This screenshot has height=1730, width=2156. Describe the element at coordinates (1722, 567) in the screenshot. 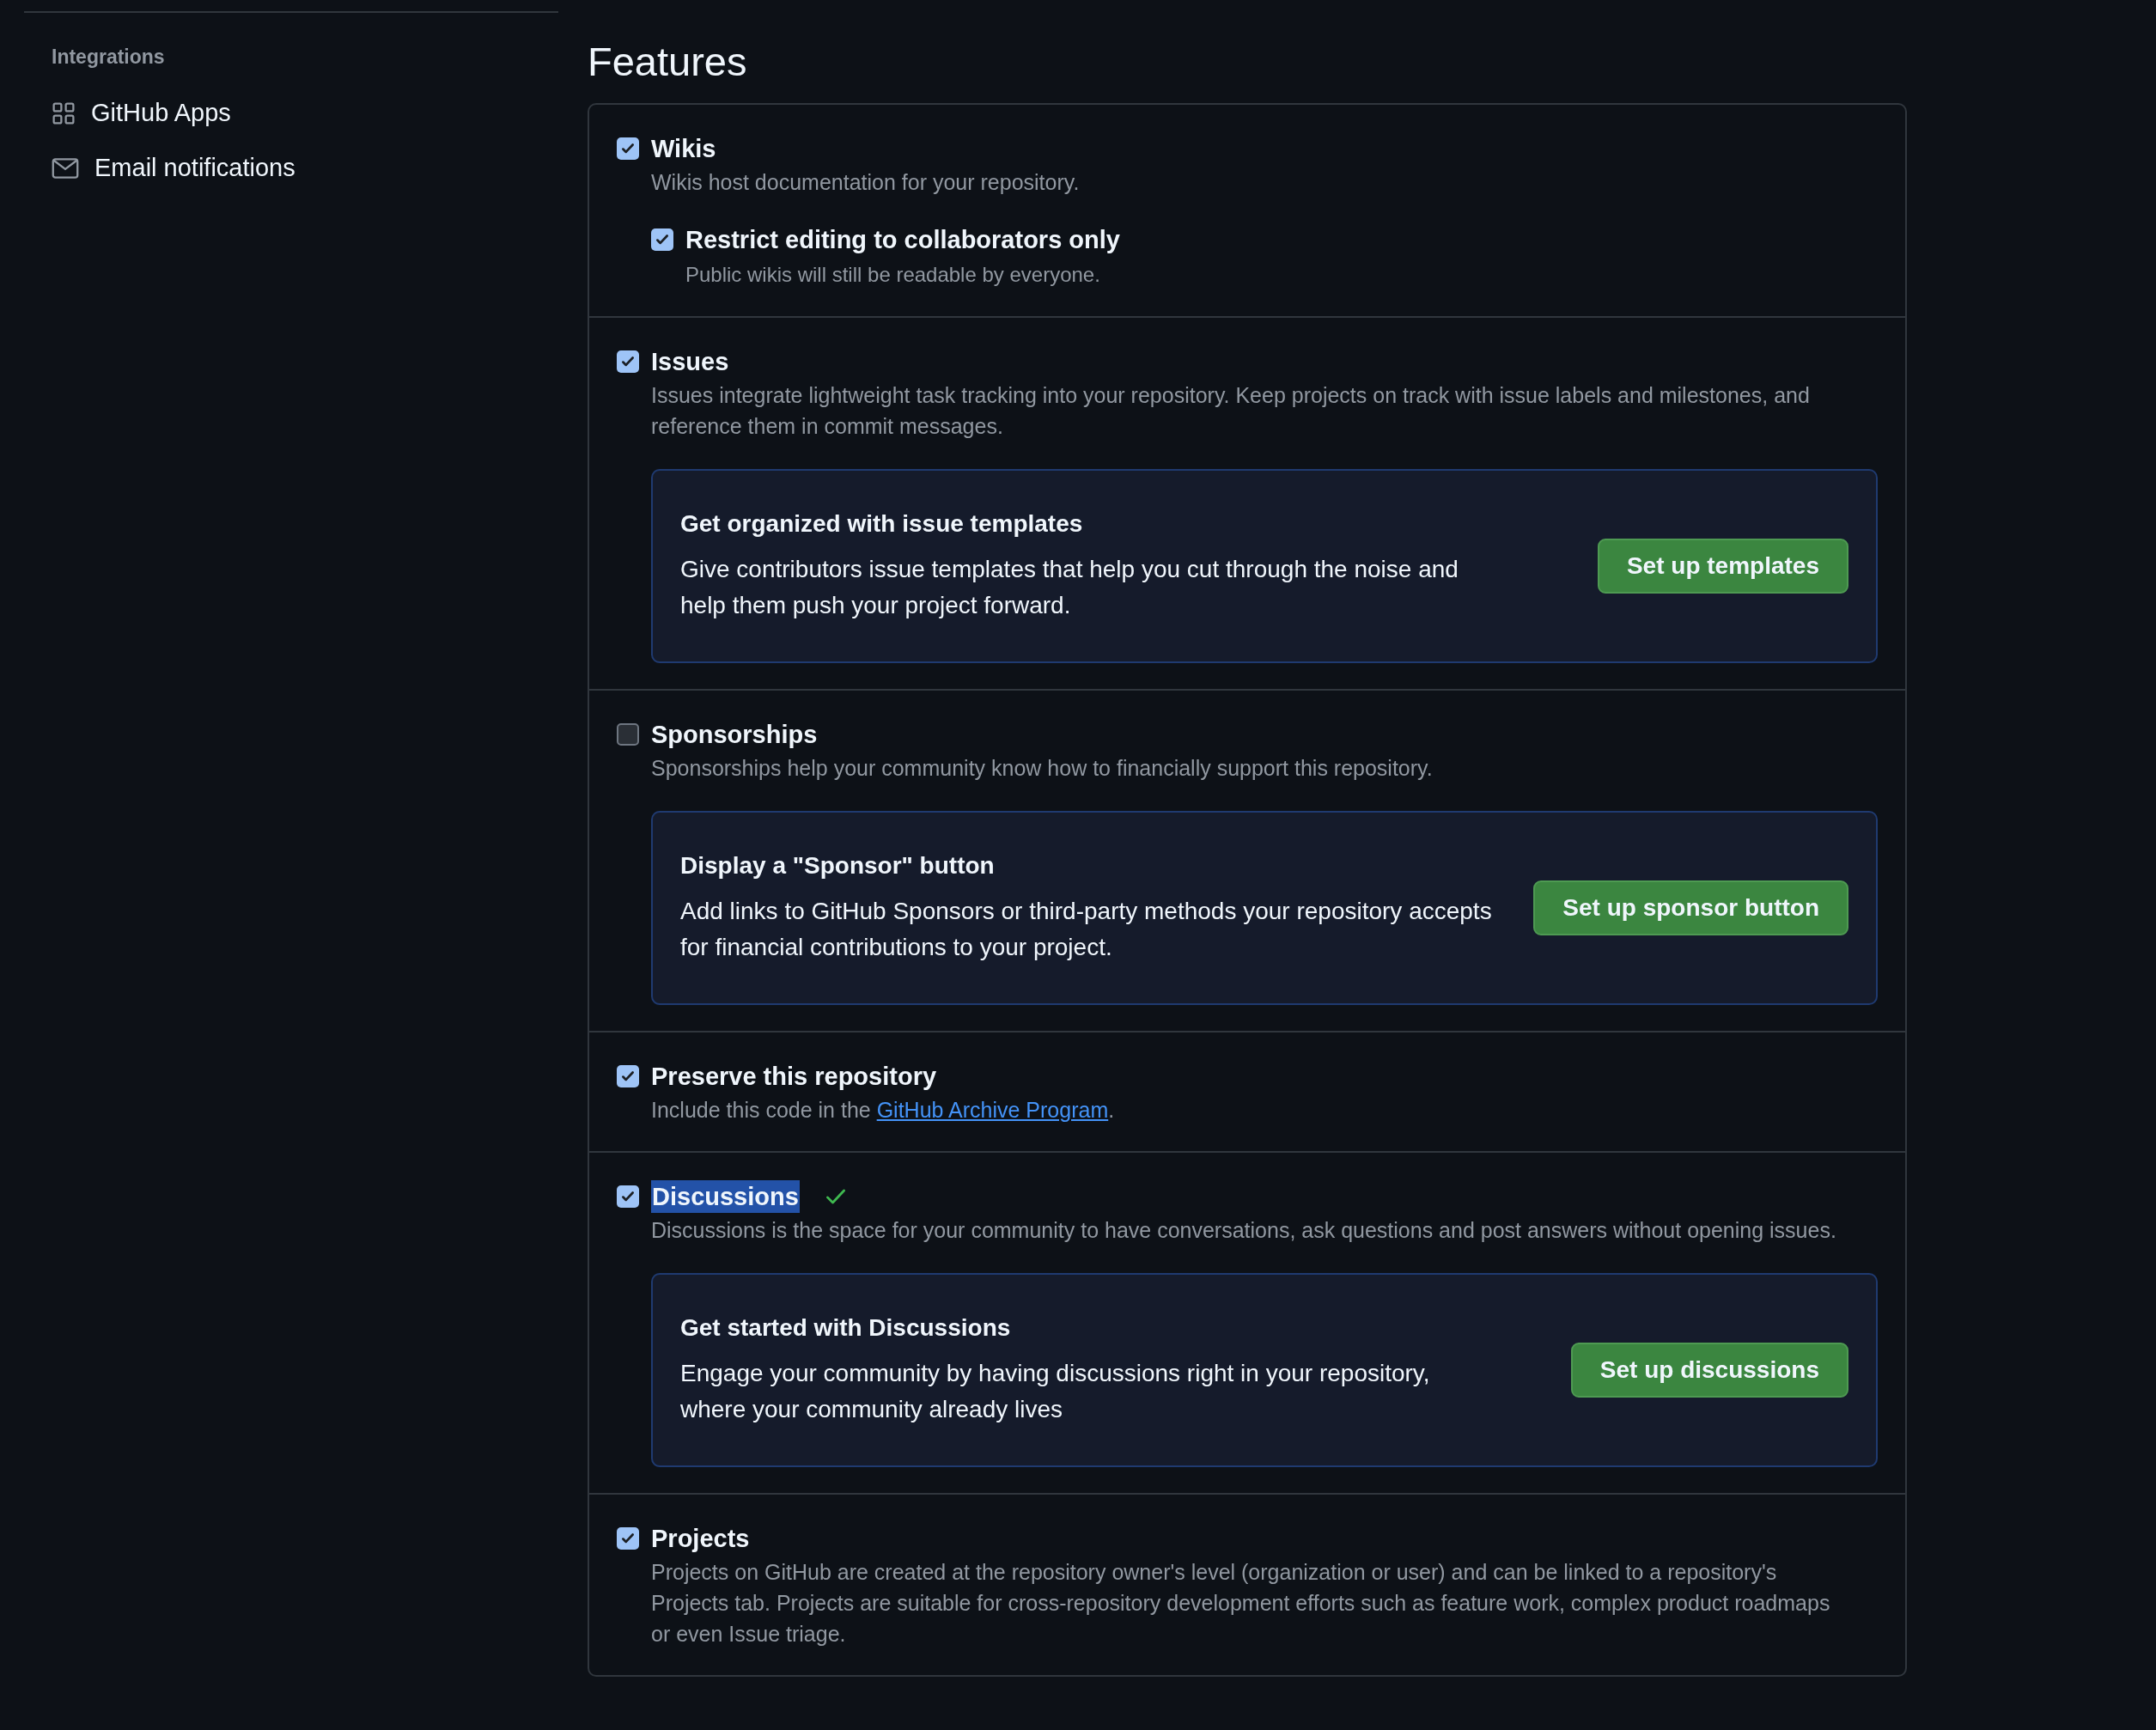

I see `setup-button: Set up templates` at that location.